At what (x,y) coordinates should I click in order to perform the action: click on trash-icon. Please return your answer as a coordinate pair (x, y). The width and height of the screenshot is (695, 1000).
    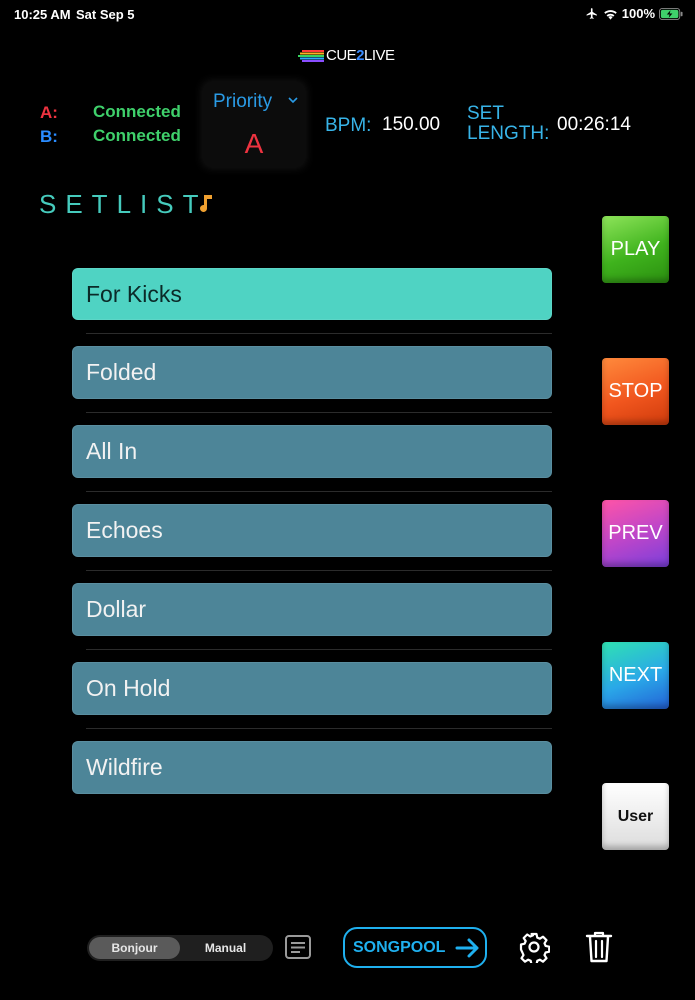
    Looking at the image, I should click on (599, 947).